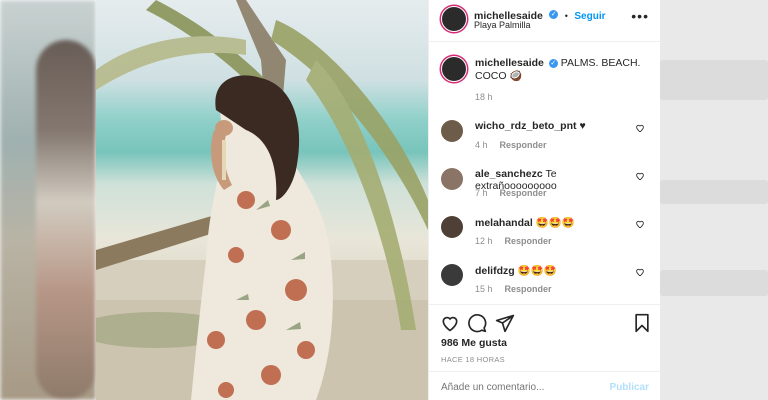  I want to click on post-location: Playa Palmilla, so click(502, 25).